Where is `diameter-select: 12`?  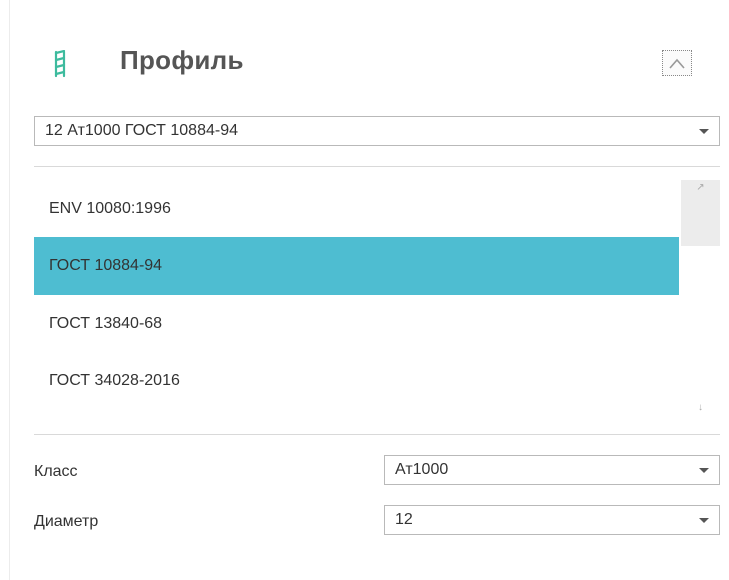
diameter-select: 12 is located at coordinates (552, 520).